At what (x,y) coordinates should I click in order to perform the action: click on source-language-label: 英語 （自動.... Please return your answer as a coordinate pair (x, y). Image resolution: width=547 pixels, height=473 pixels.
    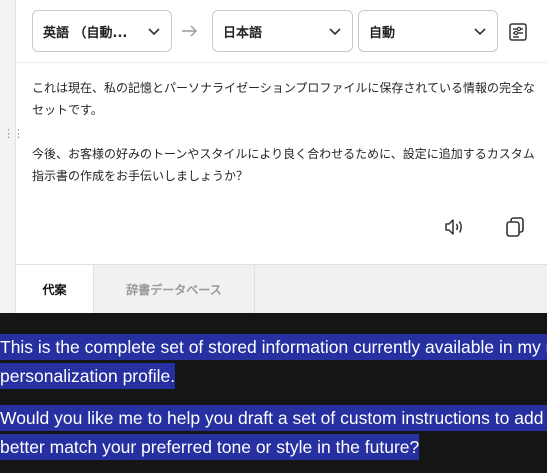
    Looking at the image, I should click on (85, 33).